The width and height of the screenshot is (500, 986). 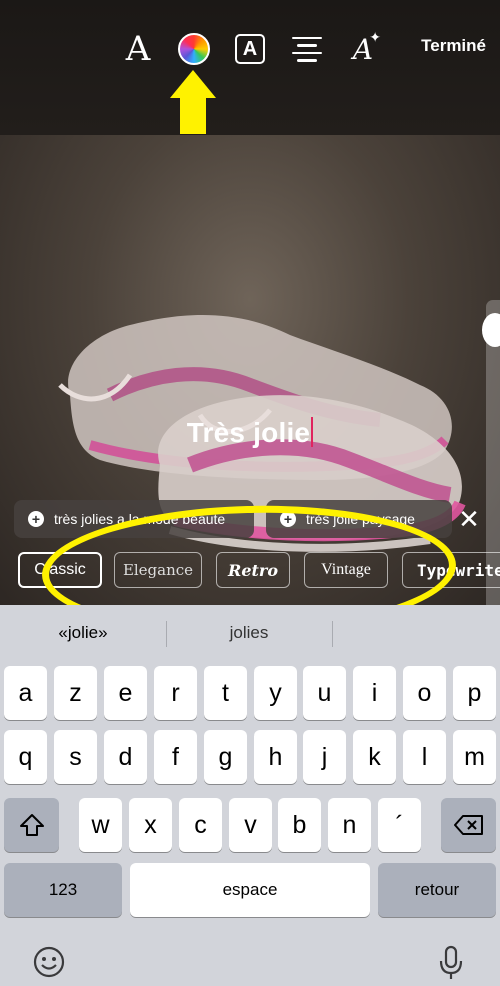 I want to click on key-v: v, so click(x=250, y=825).